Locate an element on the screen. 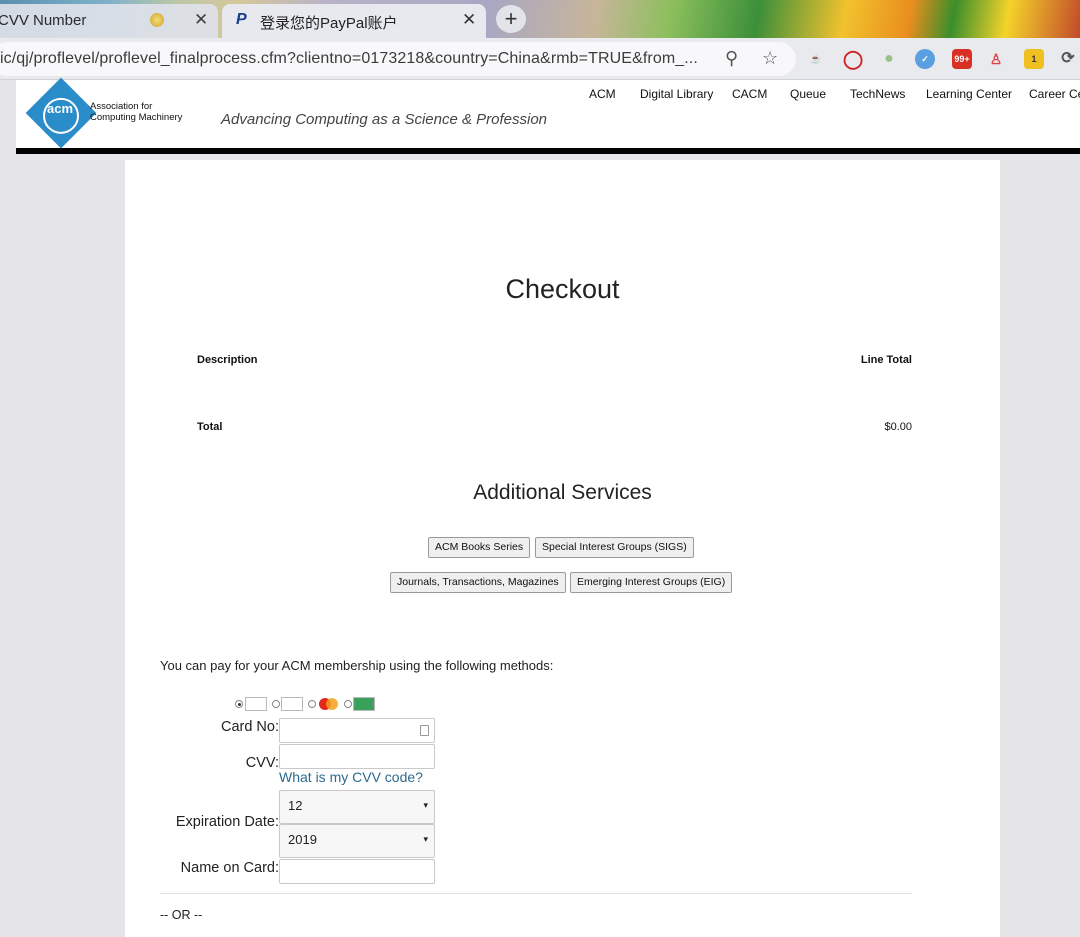  nav-technews: TechNews is located at coordinates (877, 94).